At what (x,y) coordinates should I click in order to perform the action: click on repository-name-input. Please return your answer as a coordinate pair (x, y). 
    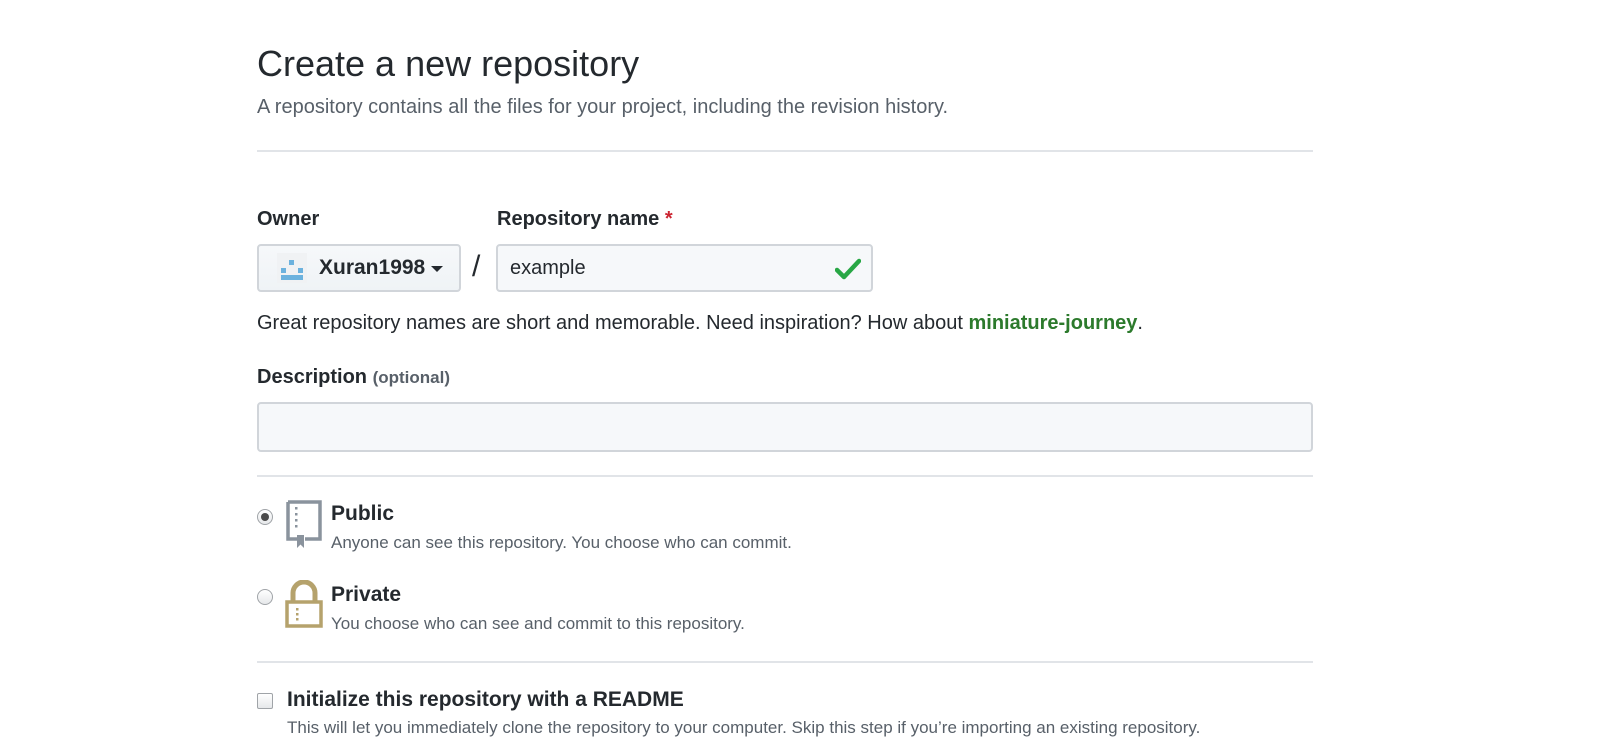
    Looking at the image, I should click on (660, 268).